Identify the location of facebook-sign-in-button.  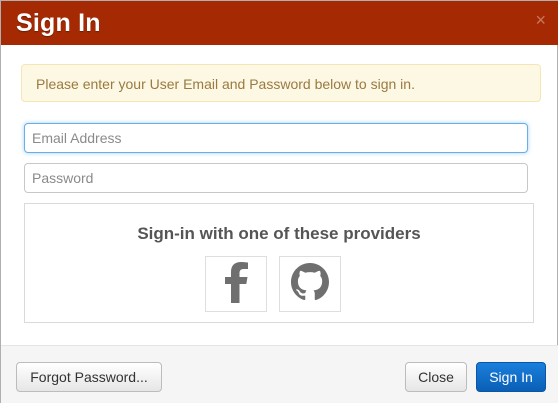
(236, 284).